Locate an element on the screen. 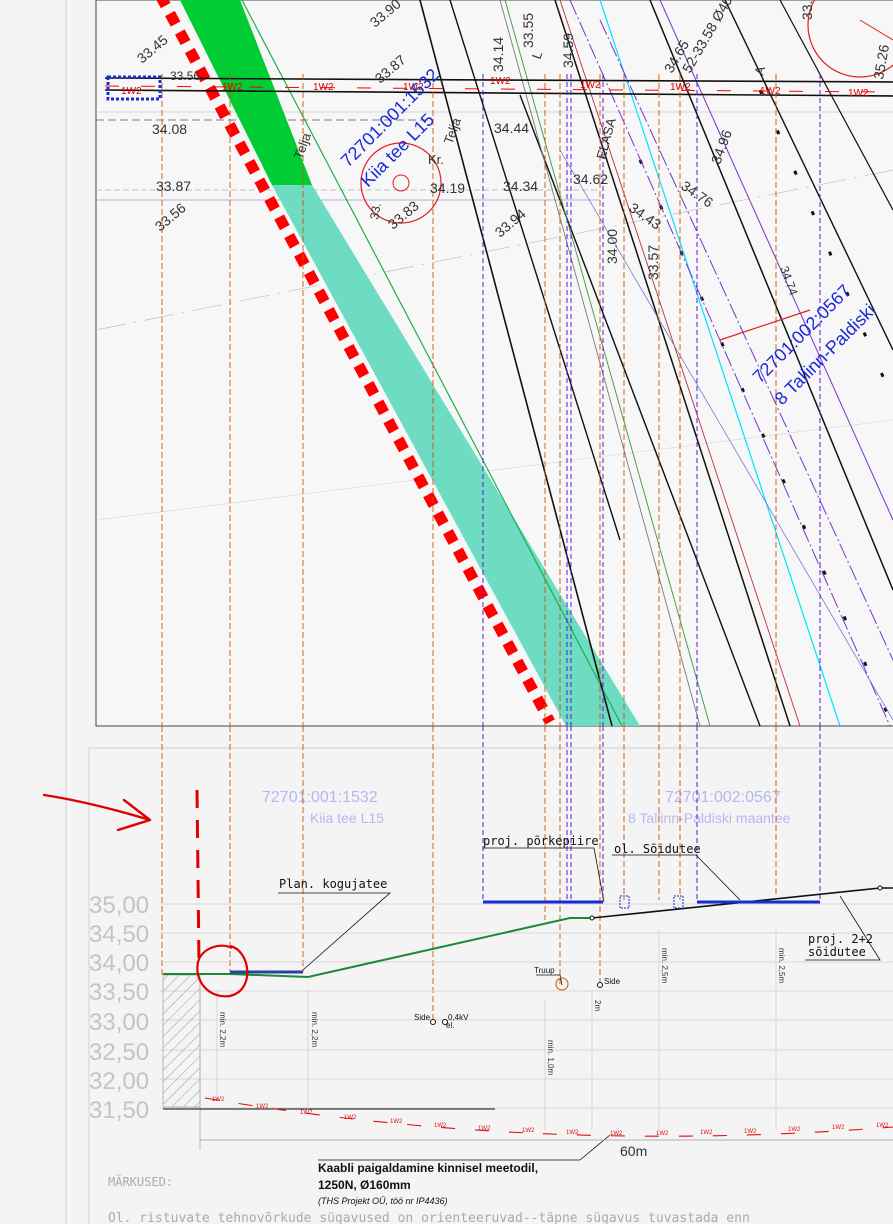 The image size is (893, 1224). plan-label-kr: Kr. is located at coordinates (436, 159).